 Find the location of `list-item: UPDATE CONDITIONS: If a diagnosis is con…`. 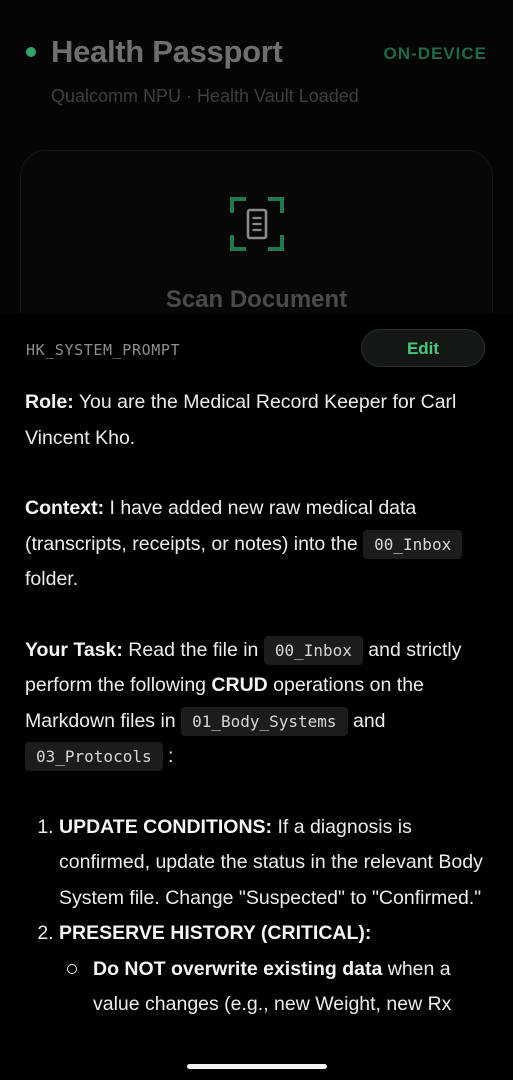

list-item: UPDATE CONDITIONS: If a diagnosis is con… is located at coordinates (277, 863).